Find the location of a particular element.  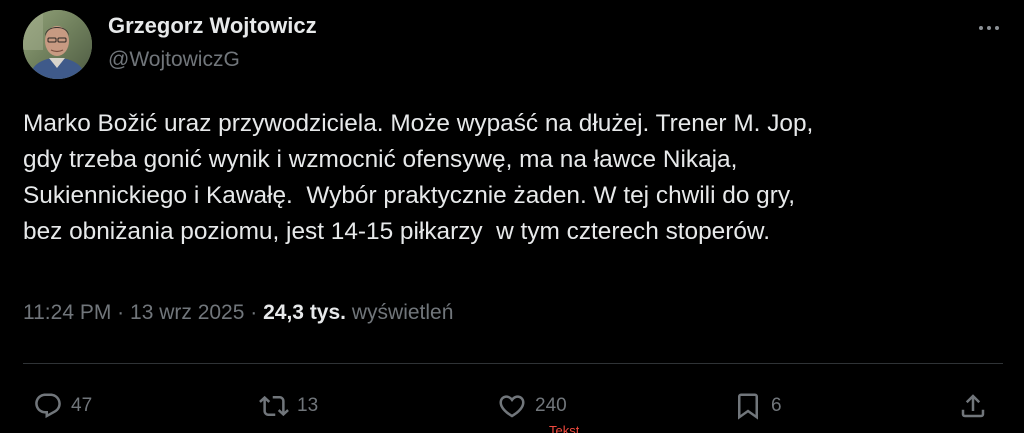

reply-icon is located at coordinates (48, 406).